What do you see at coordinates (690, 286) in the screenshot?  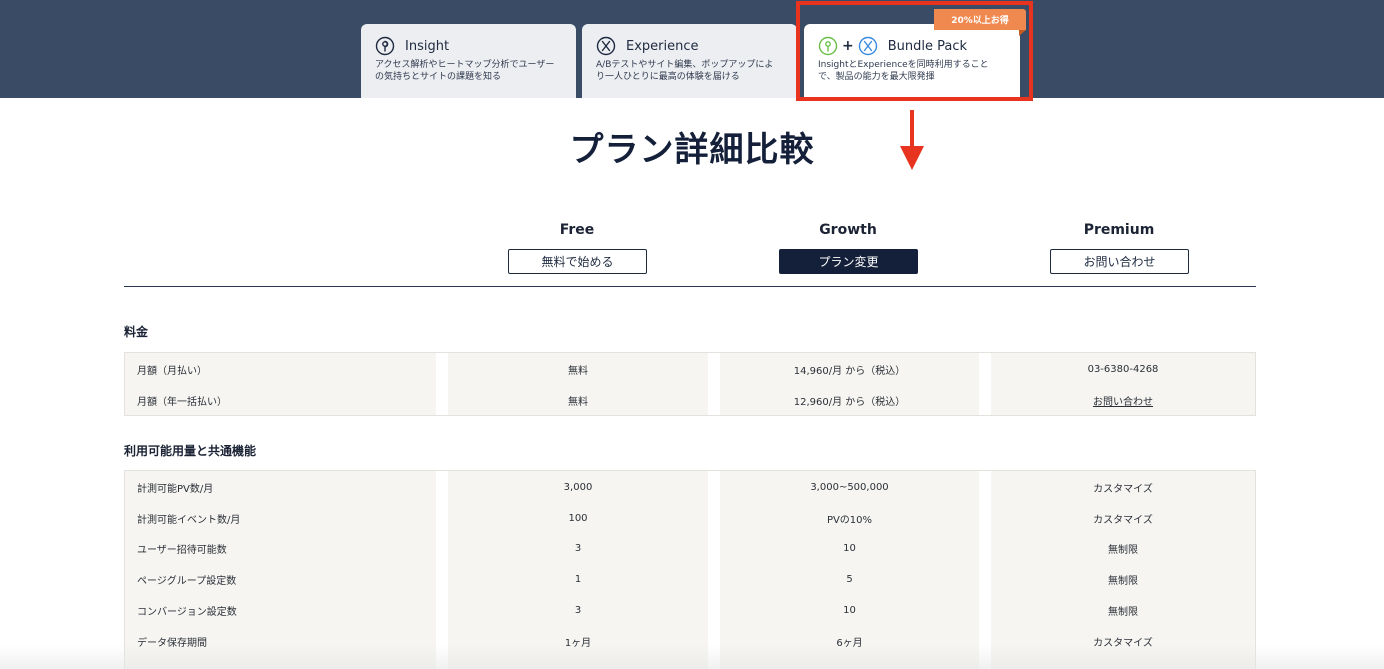 I see `header-divider` at bounding box center [690, 286].